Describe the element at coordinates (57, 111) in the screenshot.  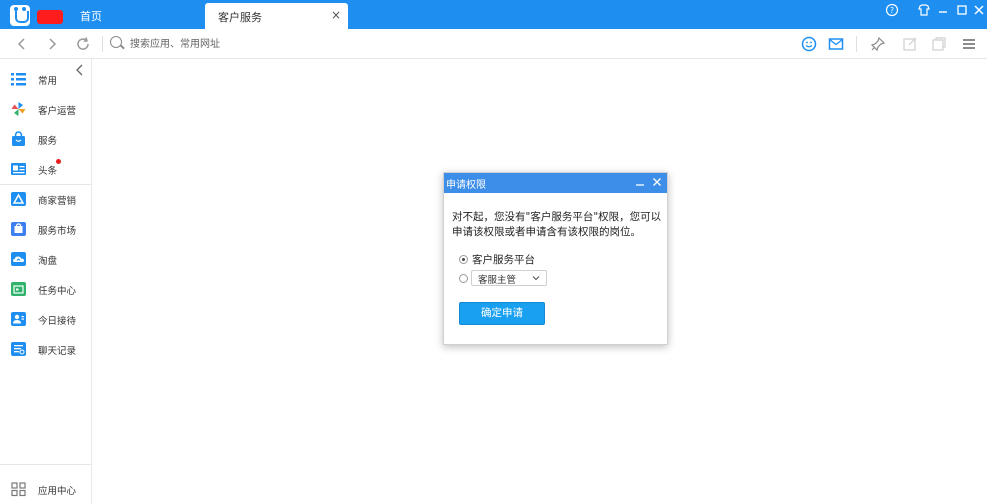
I see `sidebar-item-label: 客户运营` at that location.